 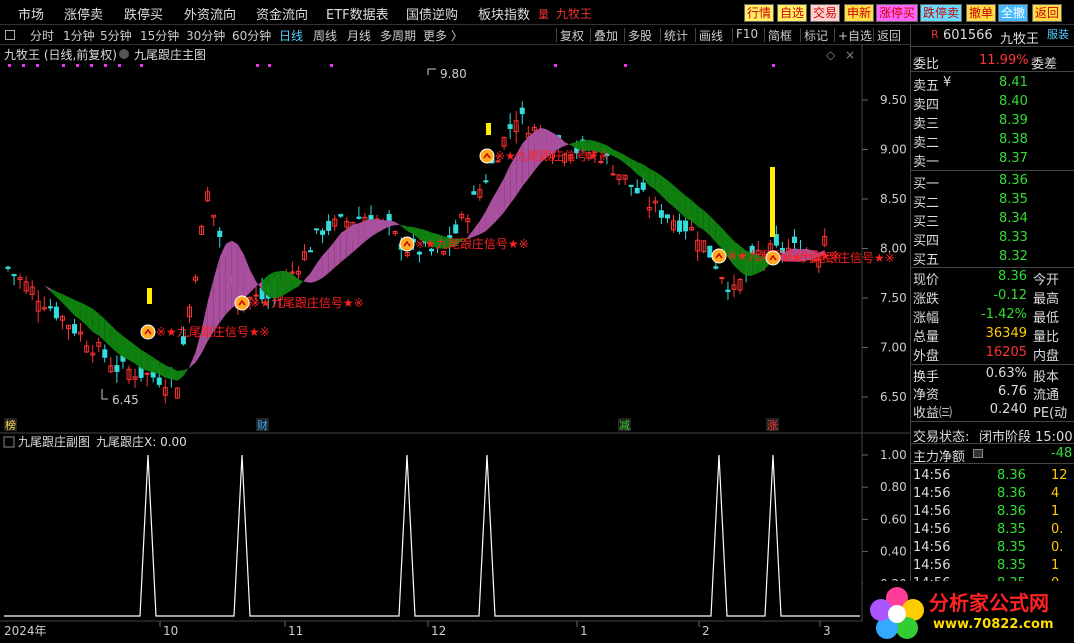 I want to click on period-tab-10: 更多 〉, so click(x=443, y=35).